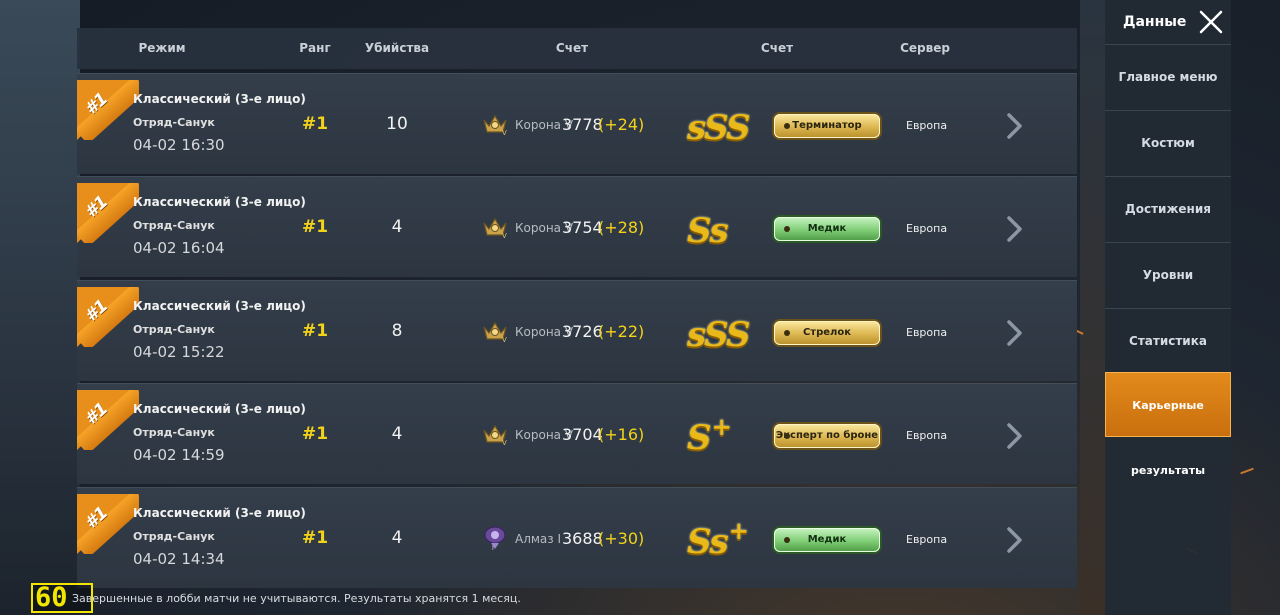 This screenshot has height=615, width=1280. I want to click on sidebar-title: Данные, so click(1155, 22).